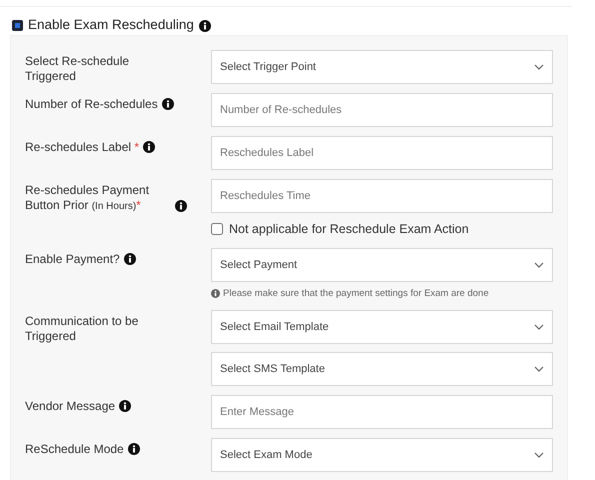 This screenshot has height=480, width=595. Describe the element at coordinates (382, 265) in the screenshot. I see `dropdown: Select Payment` at that location.